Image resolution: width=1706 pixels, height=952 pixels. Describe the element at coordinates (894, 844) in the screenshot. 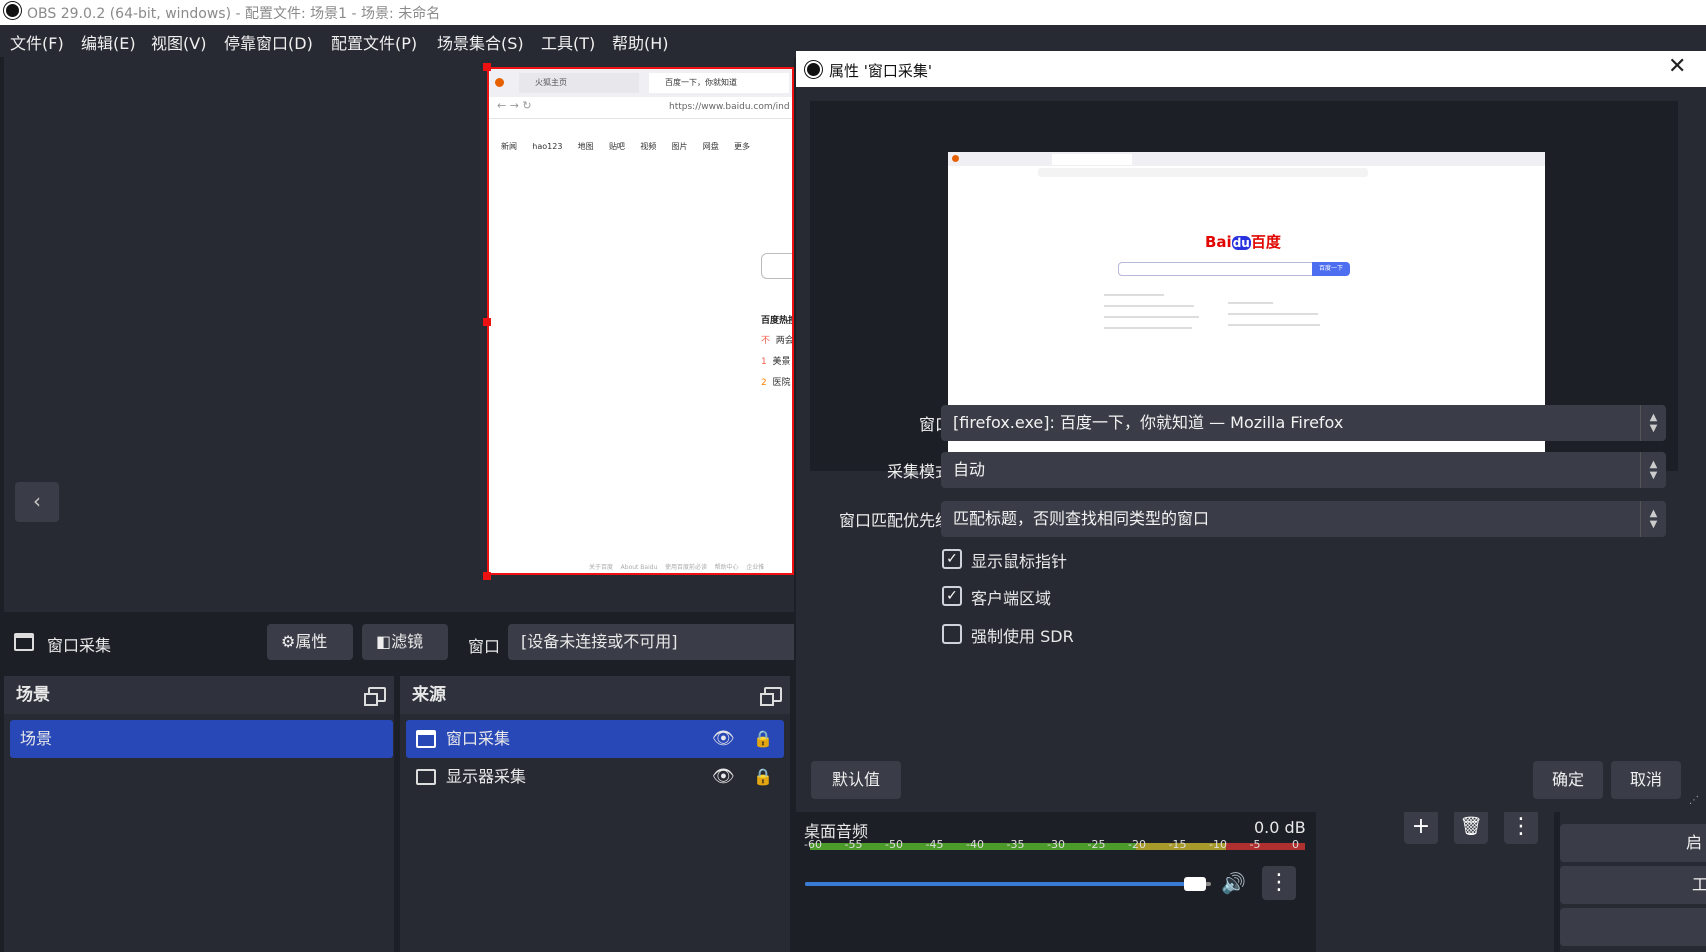

I see `meter-tick-label: -50` at that location.